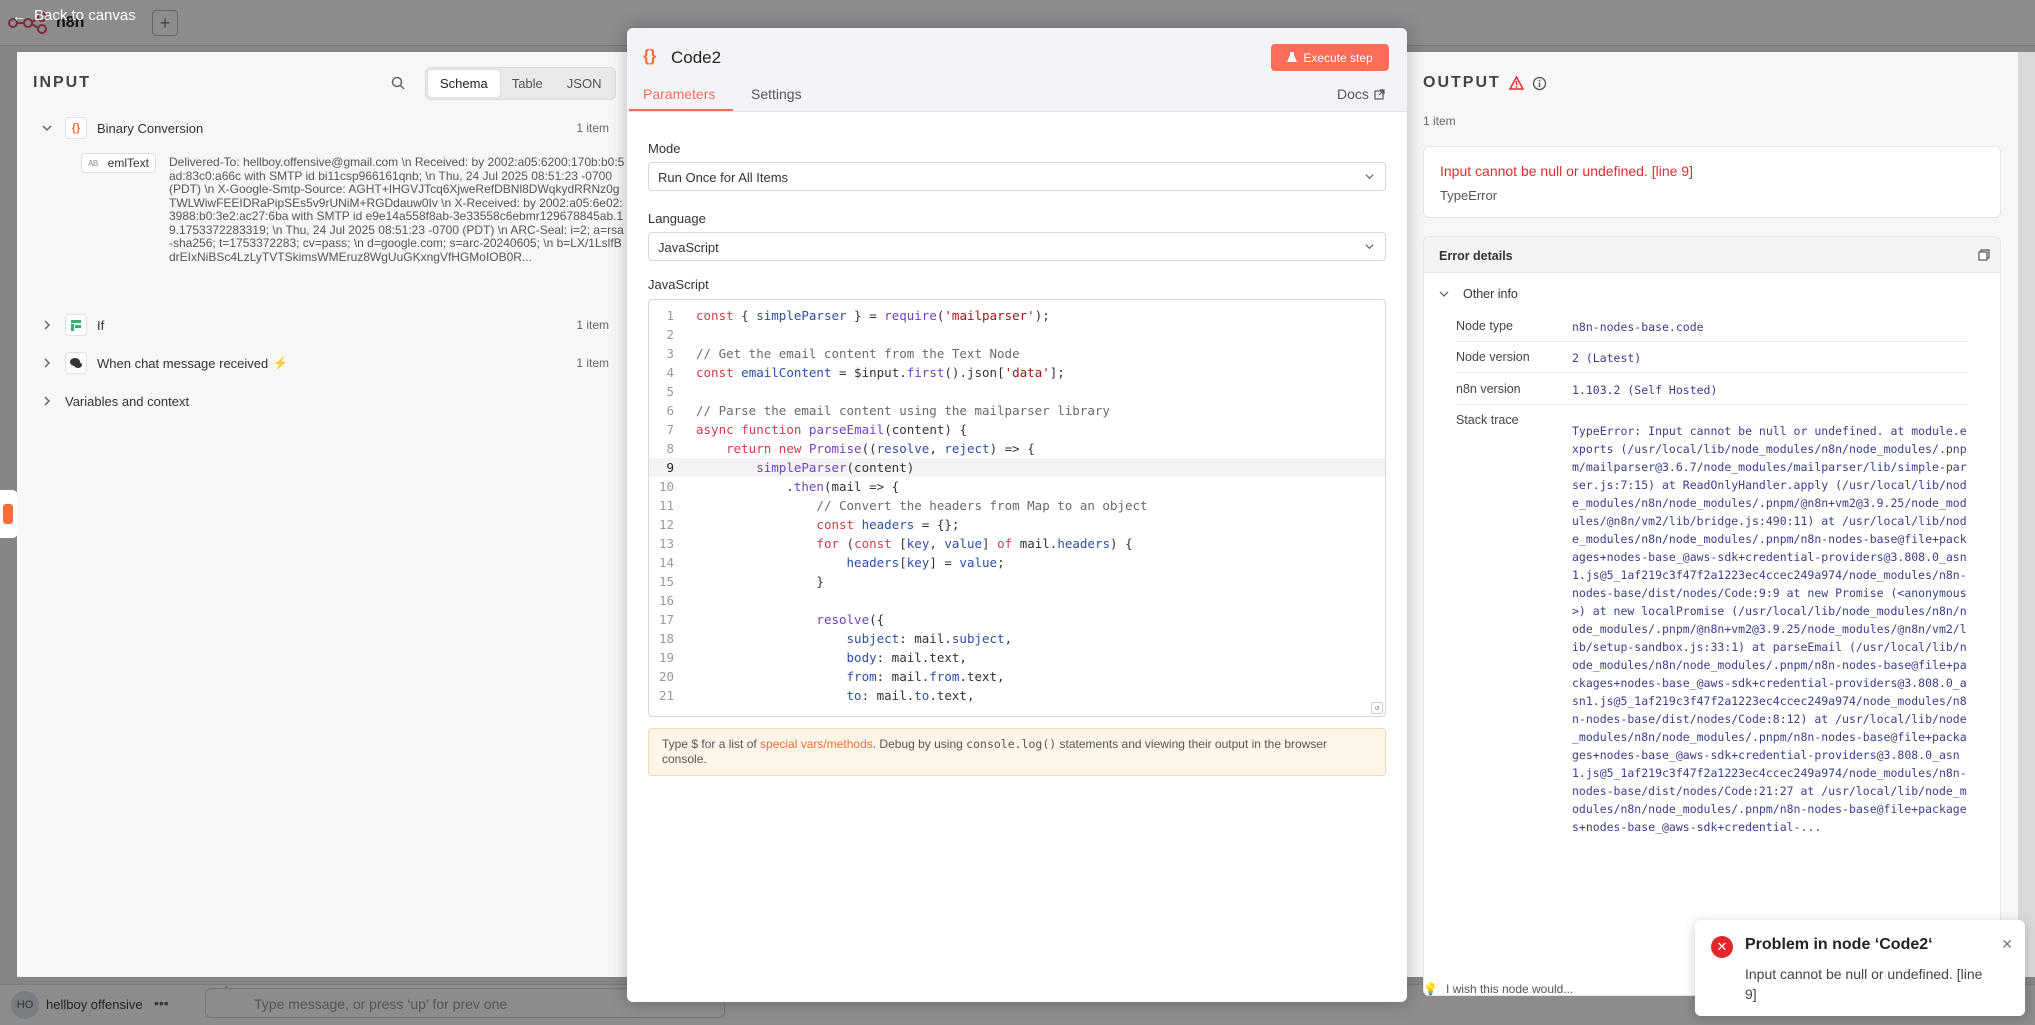 The height and width of the screenshot is (1025, 2035). What do you see at coordinates (322, 363) in the screenshot?
I see `tree-node-chat-trigger: When chat message received ⚡ 1 item` at bounding box center [322, 363].